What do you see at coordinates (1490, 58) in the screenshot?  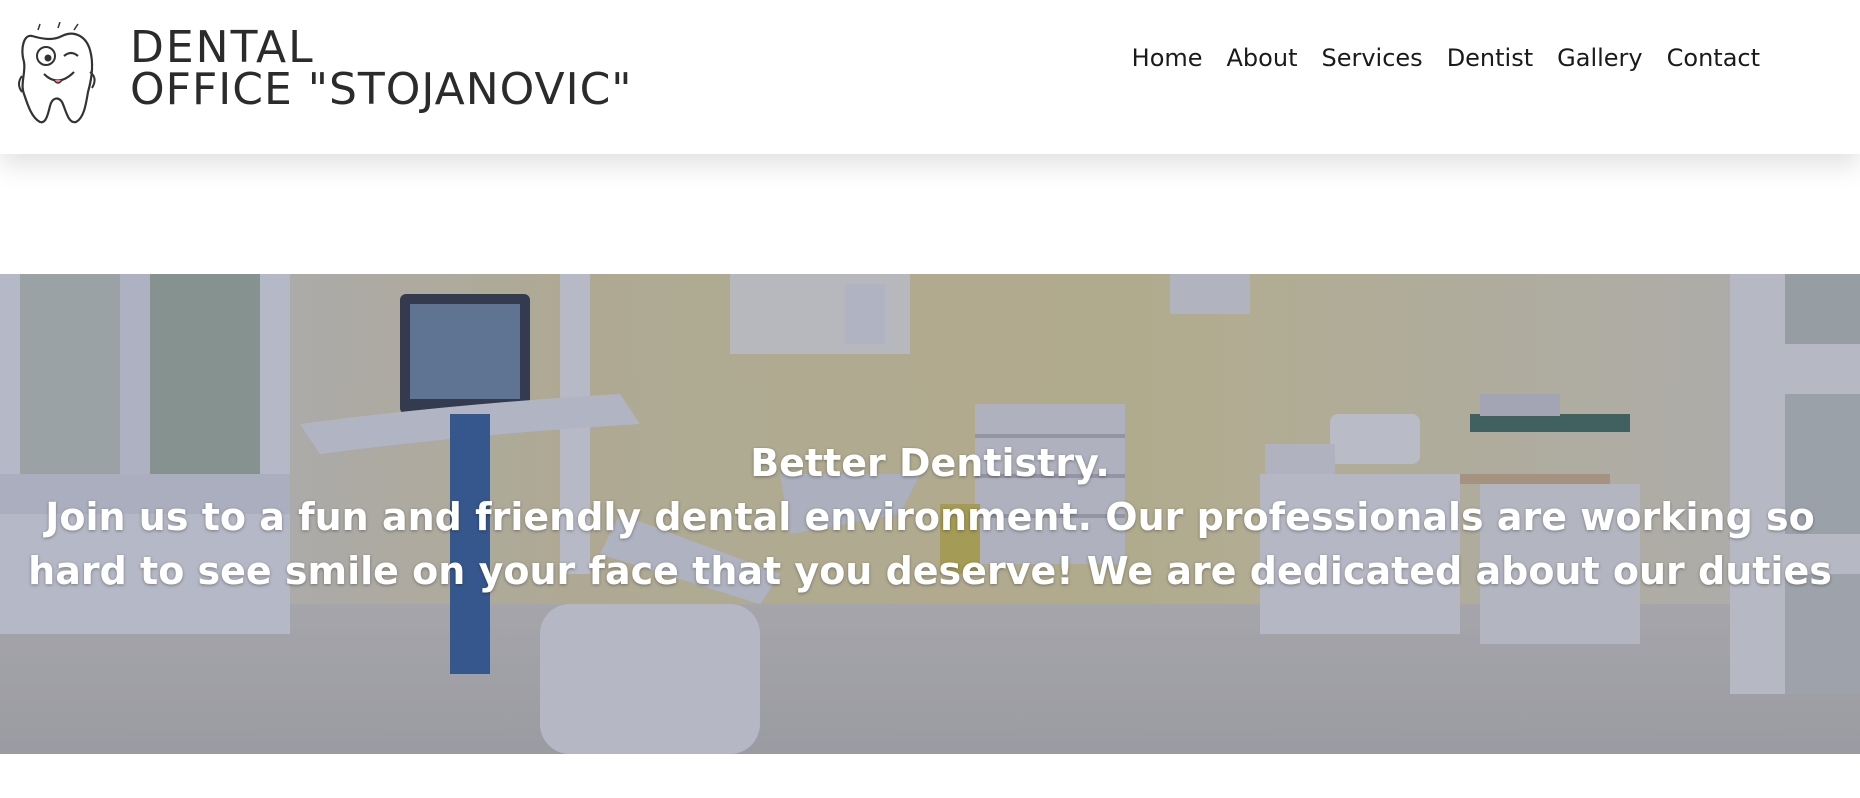 I see `nav-dentist: Dentist` at bounding box center [1490, 58].